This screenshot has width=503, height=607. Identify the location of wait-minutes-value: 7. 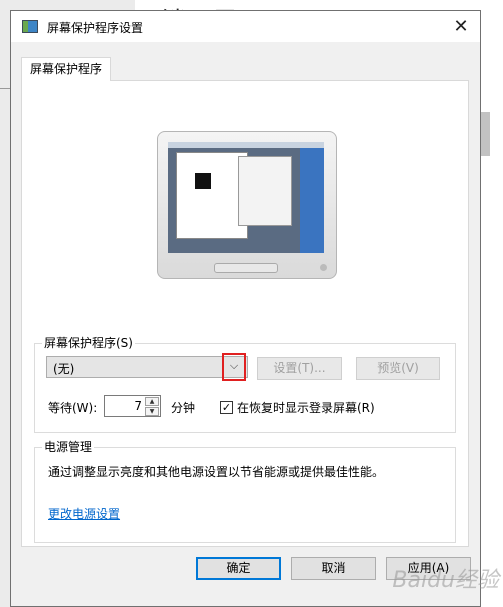
(138, 406).